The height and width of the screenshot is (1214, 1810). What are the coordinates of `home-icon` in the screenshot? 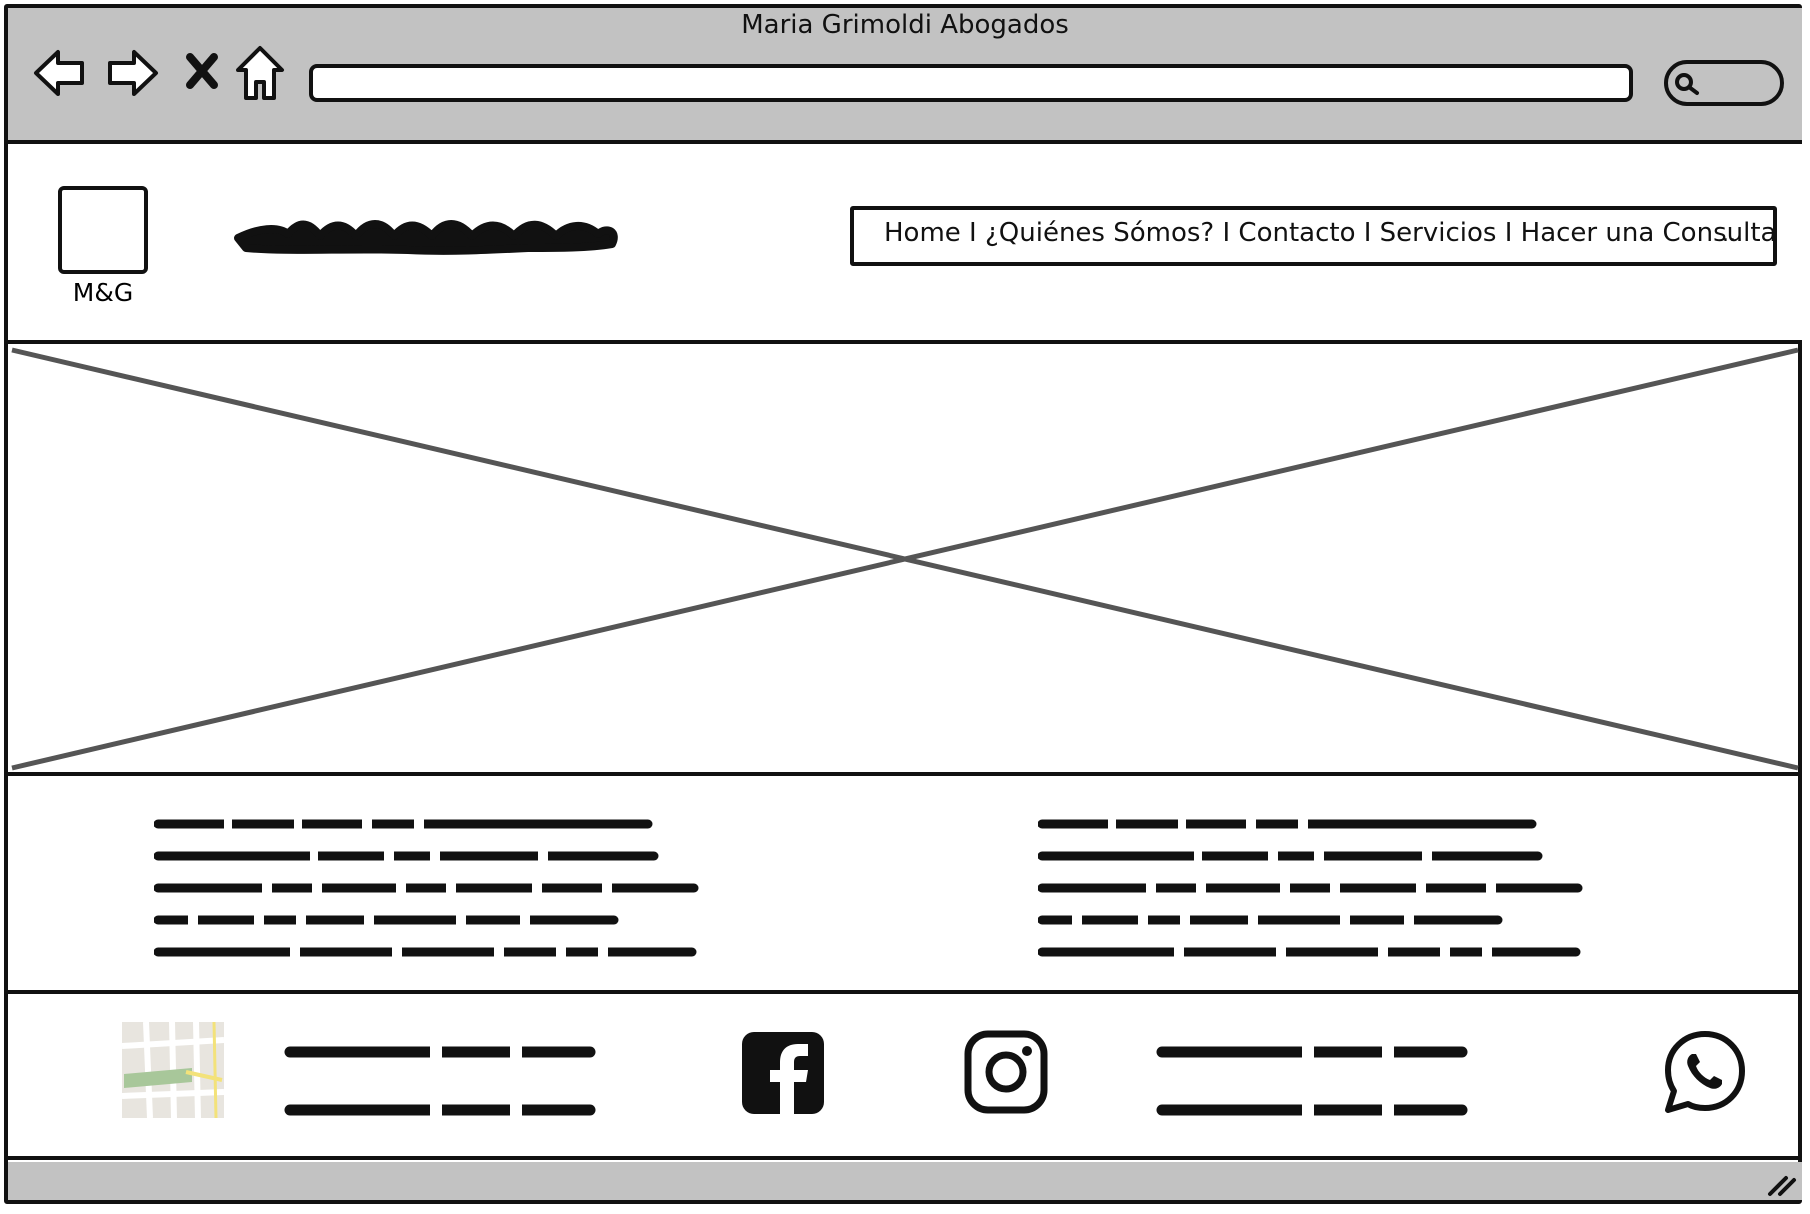 It's located at (260, 73).